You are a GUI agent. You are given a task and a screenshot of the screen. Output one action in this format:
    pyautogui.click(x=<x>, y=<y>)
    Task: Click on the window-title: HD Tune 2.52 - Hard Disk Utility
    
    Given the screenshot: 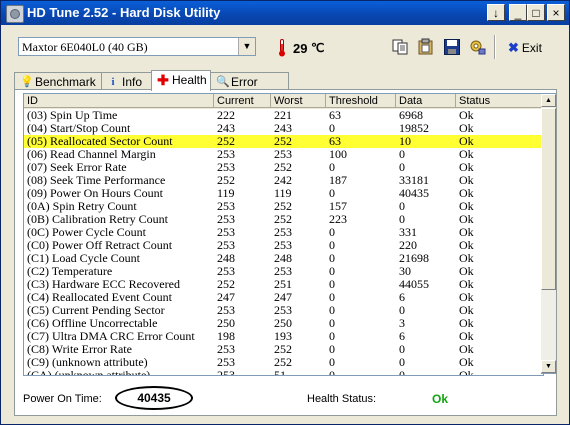 What is the action you would take?
    pyautogui.click(x=124, y=12)
    